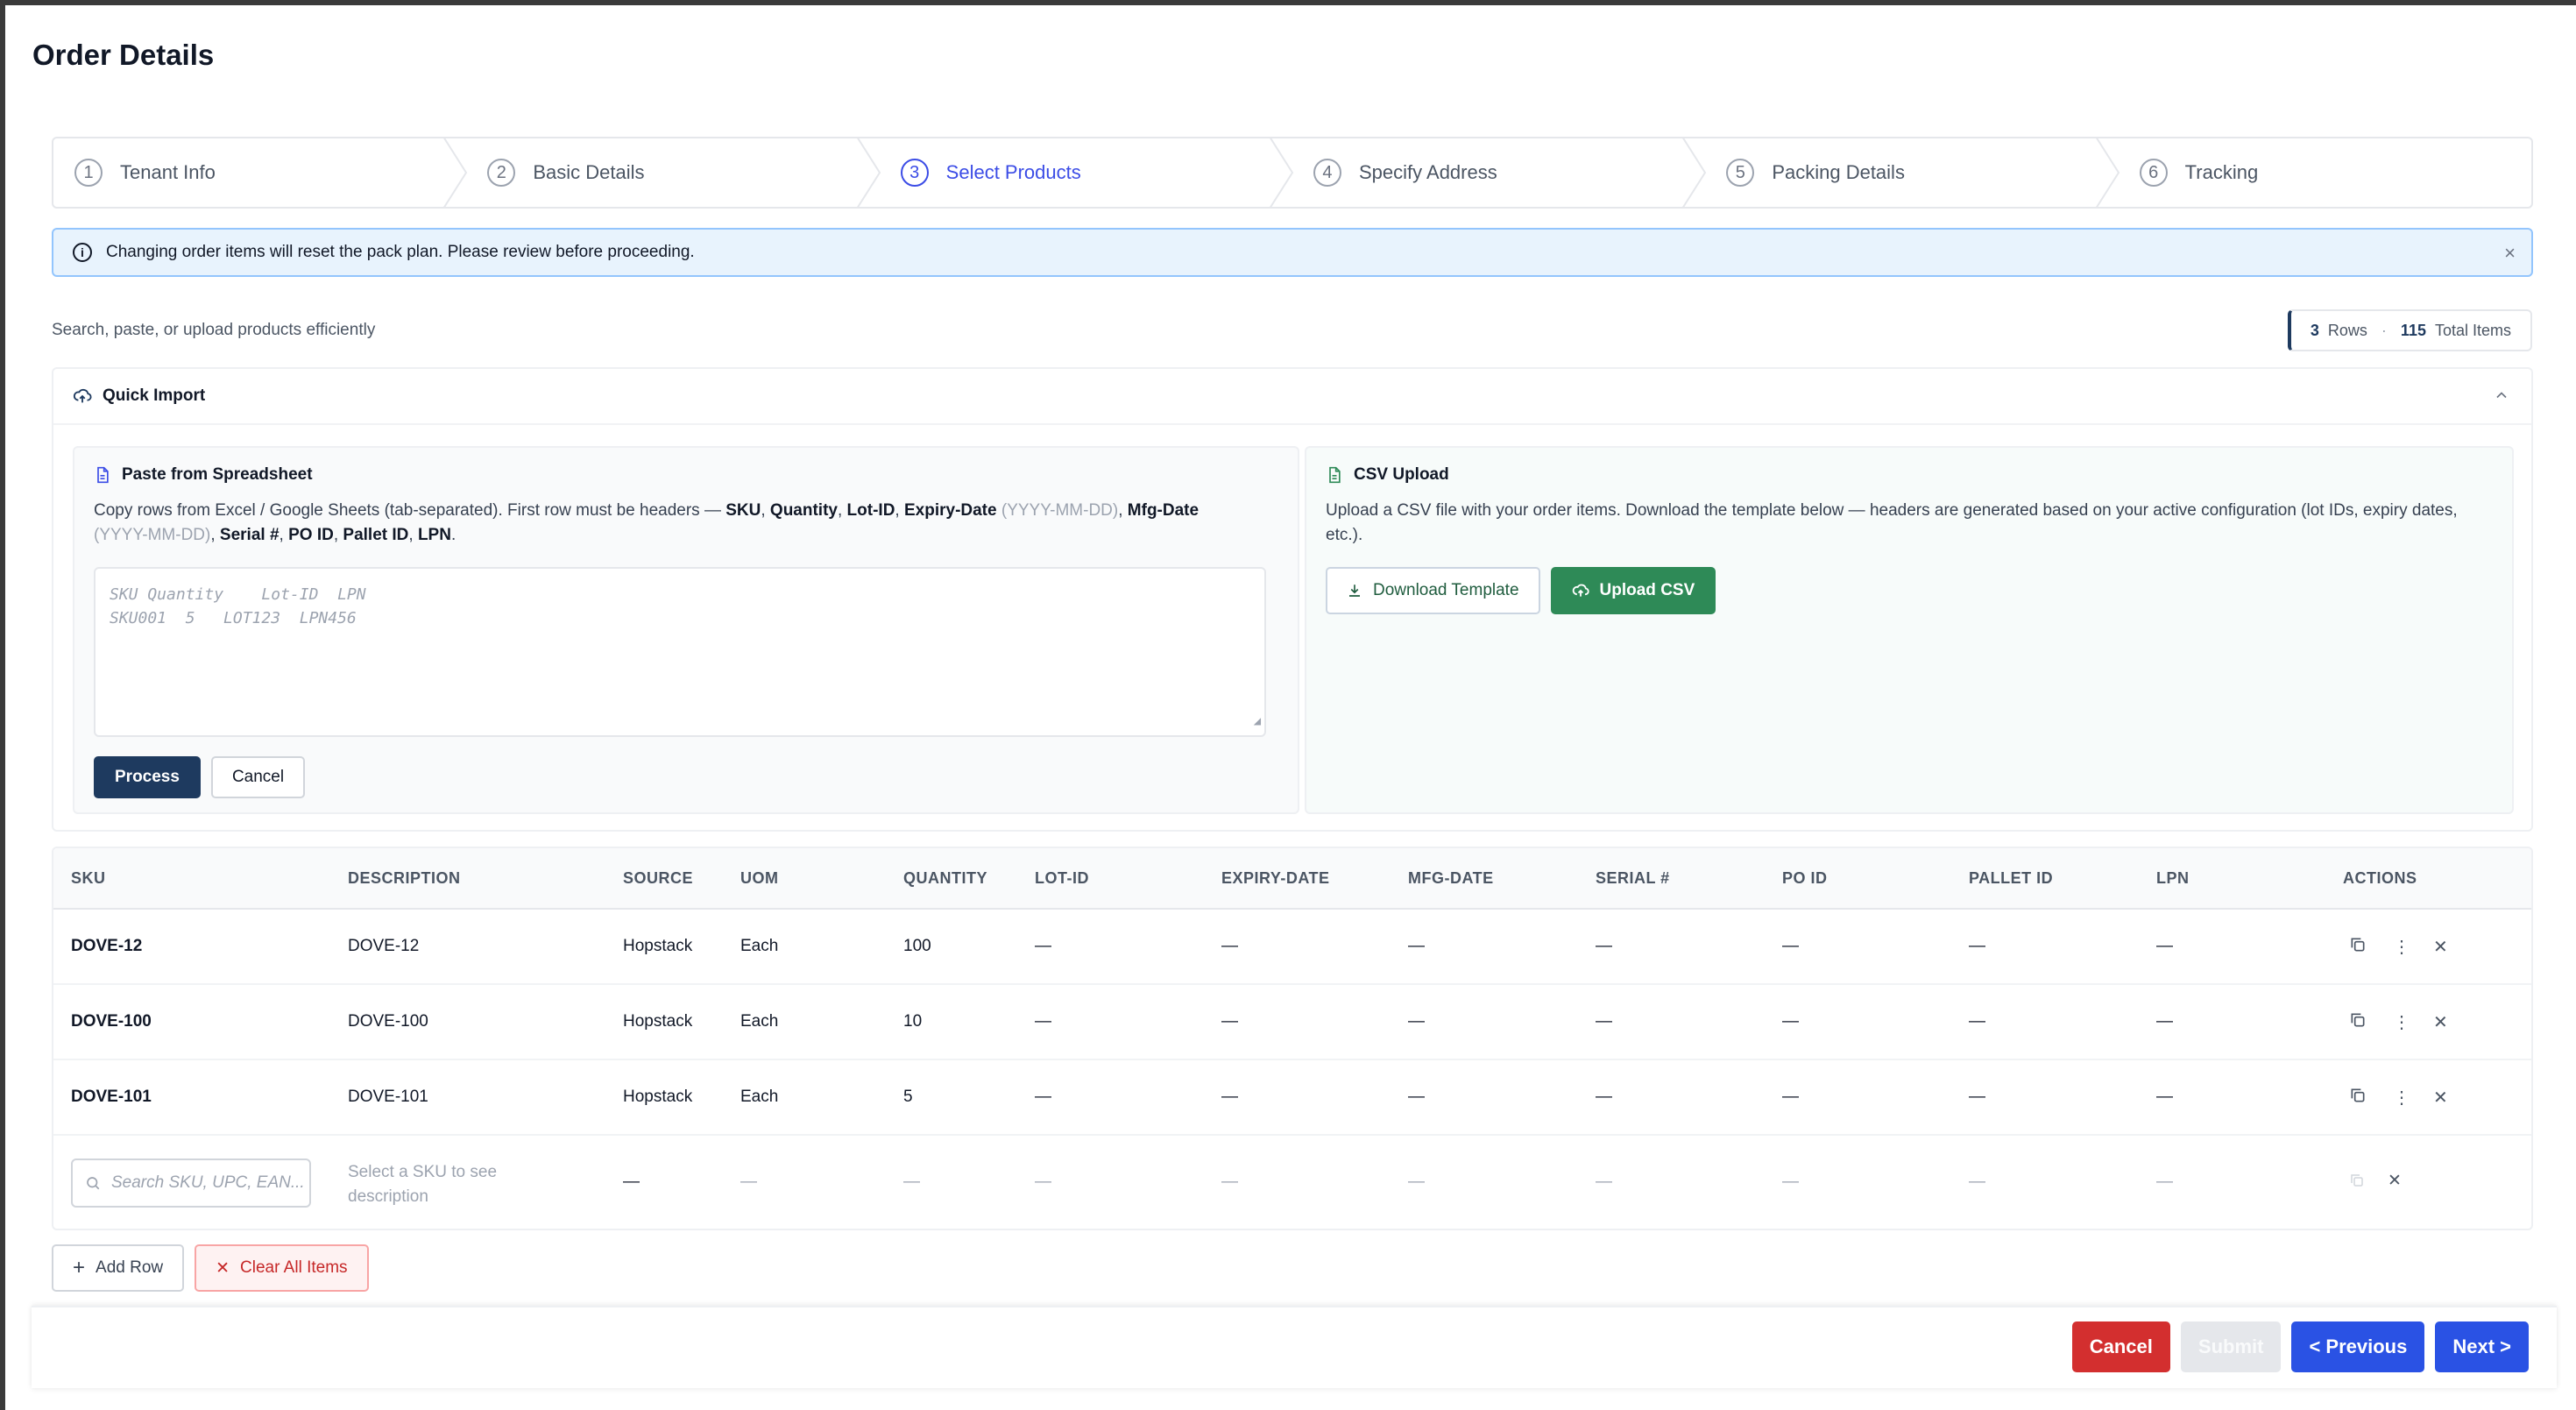 The height and width of the screenshot is (1410, 2576). Describe the element at coordinates (2231, 1346) in the screenshot. I see `submit-button: Submit` at that location.